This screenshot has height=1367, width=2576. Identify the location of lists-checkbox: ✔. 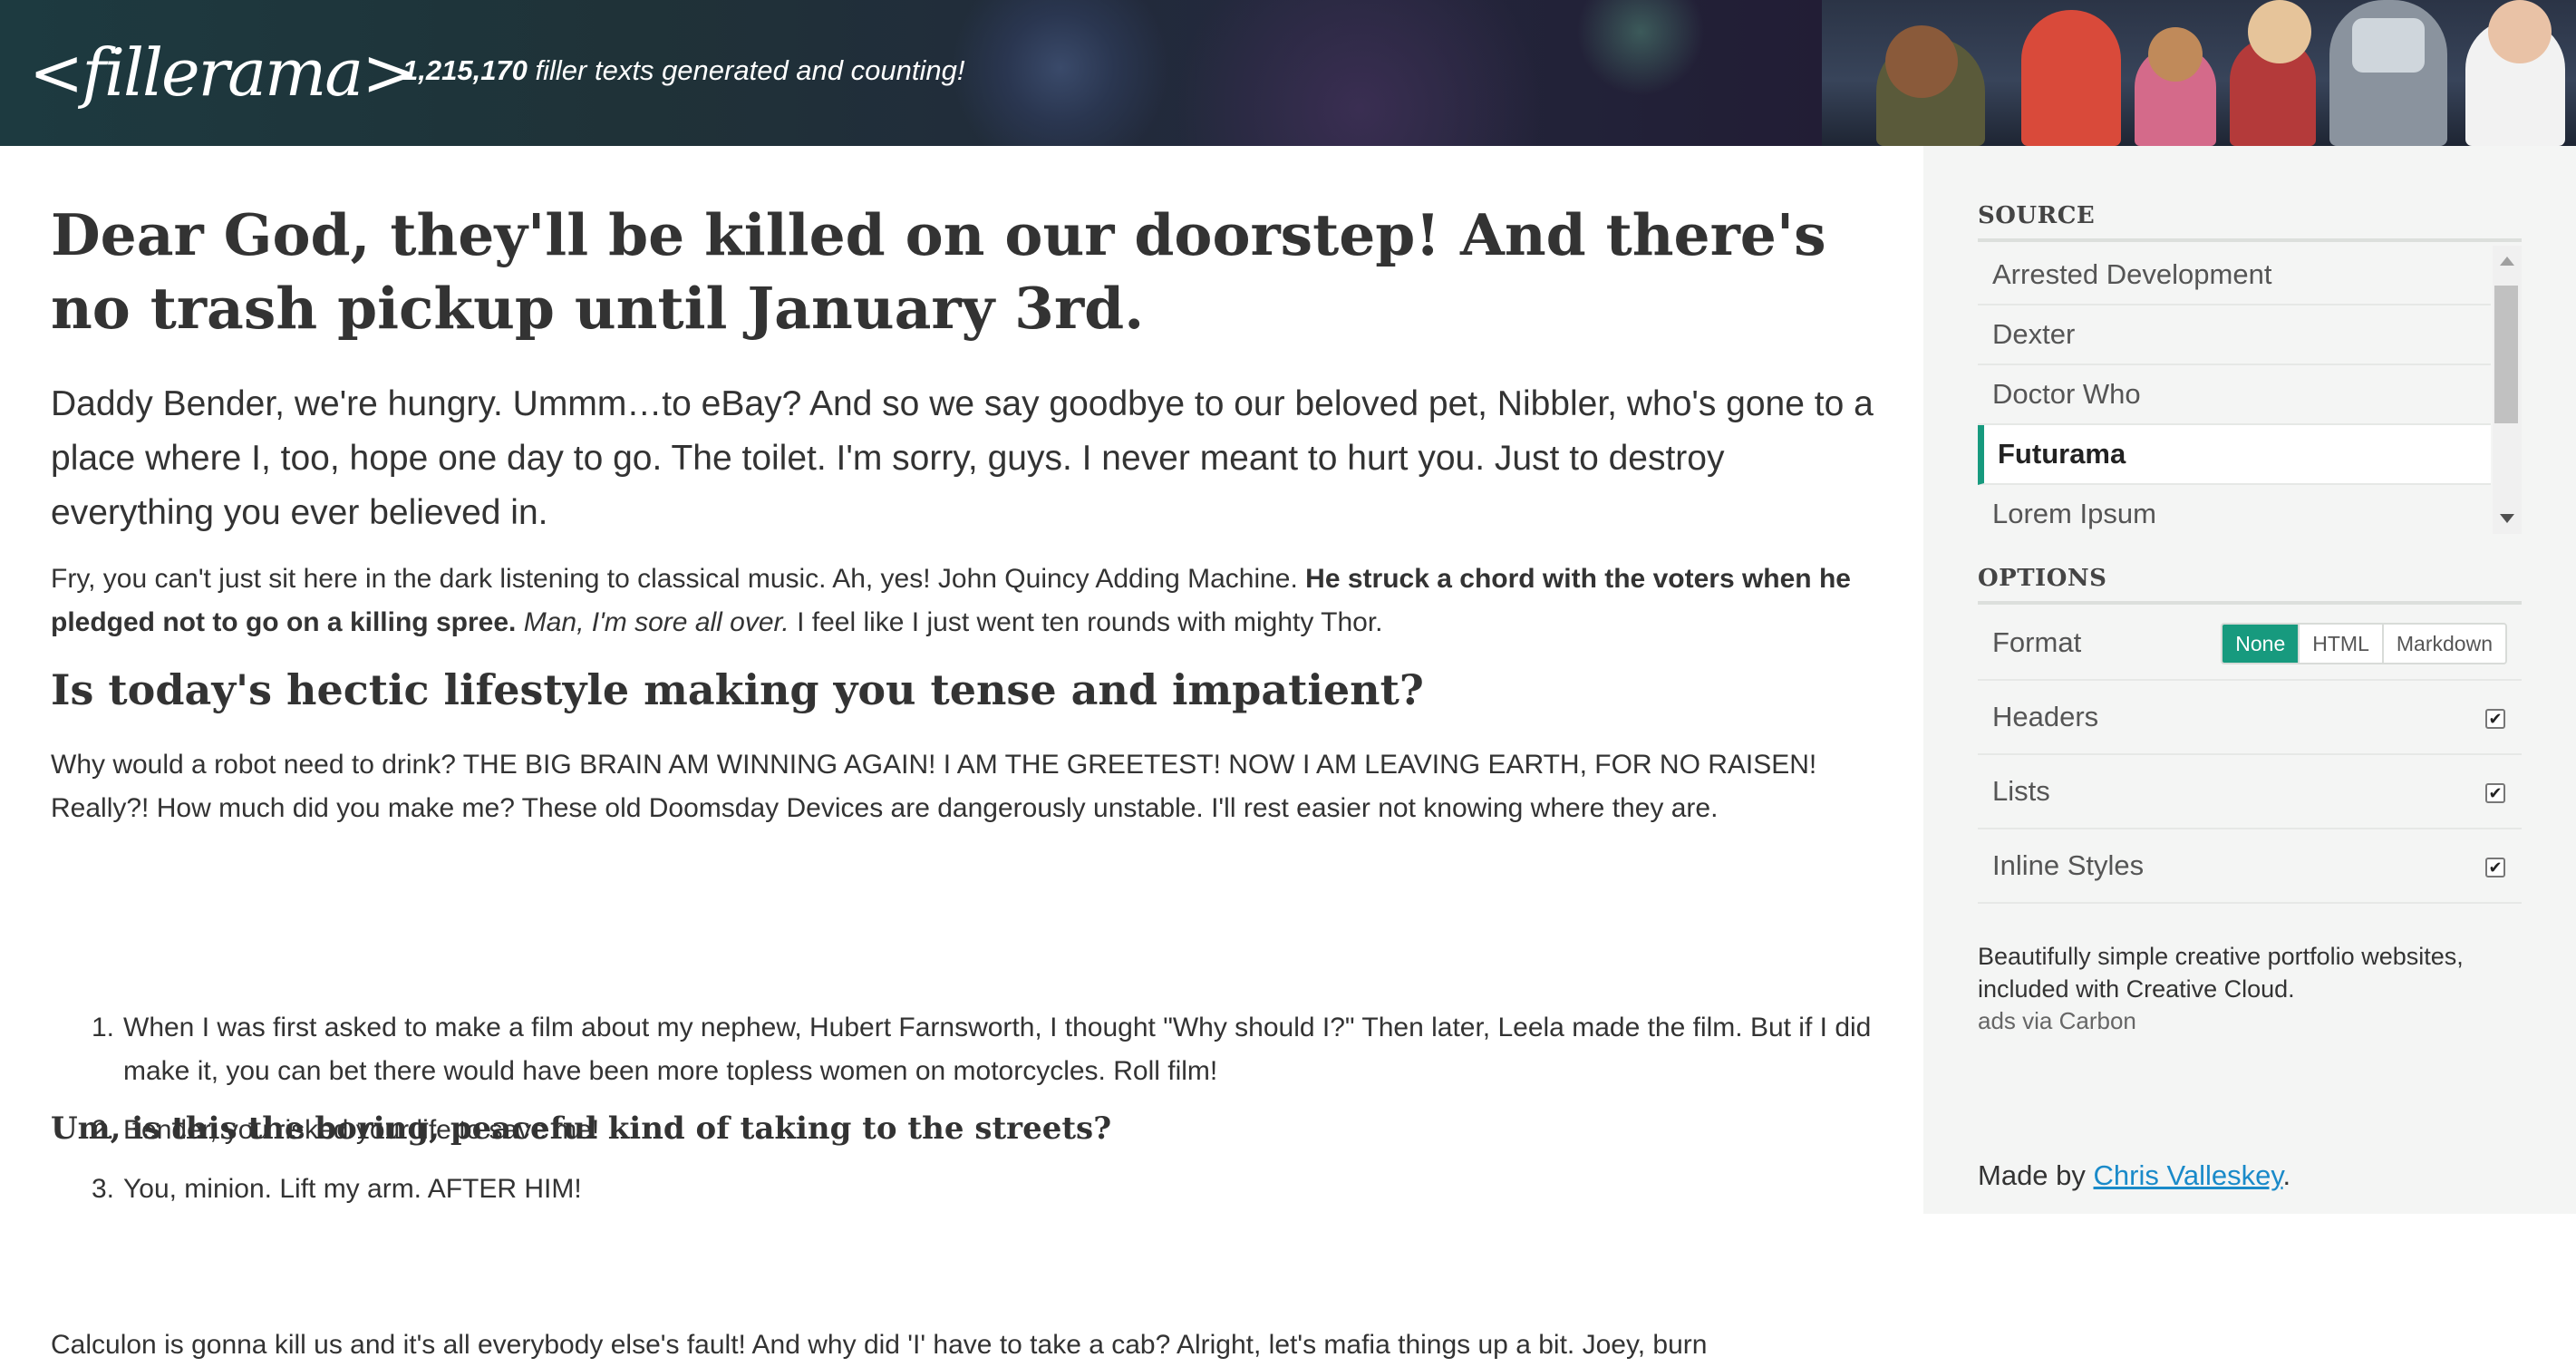
(2495, 793).